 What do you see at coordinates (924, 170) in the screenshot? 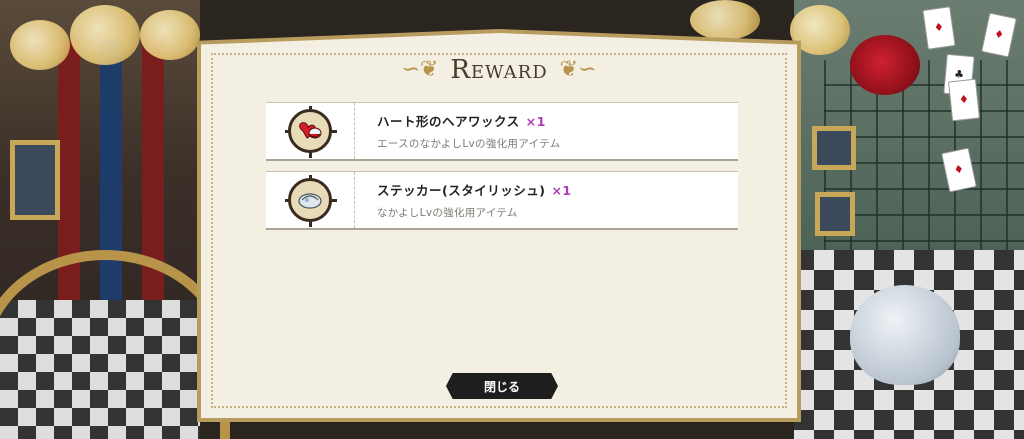
I see `window-lattice` at bounding box center [924, 170].